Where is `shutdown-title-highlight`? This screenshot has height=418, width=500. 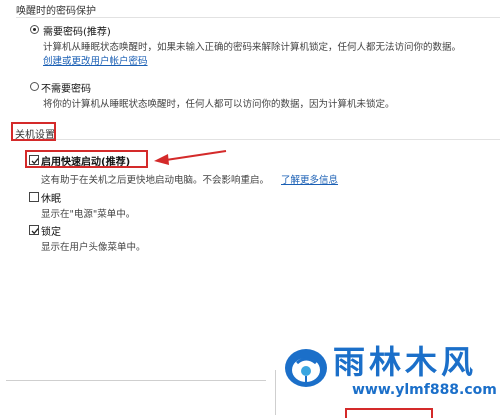 shutdown-title-highlight is located at coordinates (33, 131).